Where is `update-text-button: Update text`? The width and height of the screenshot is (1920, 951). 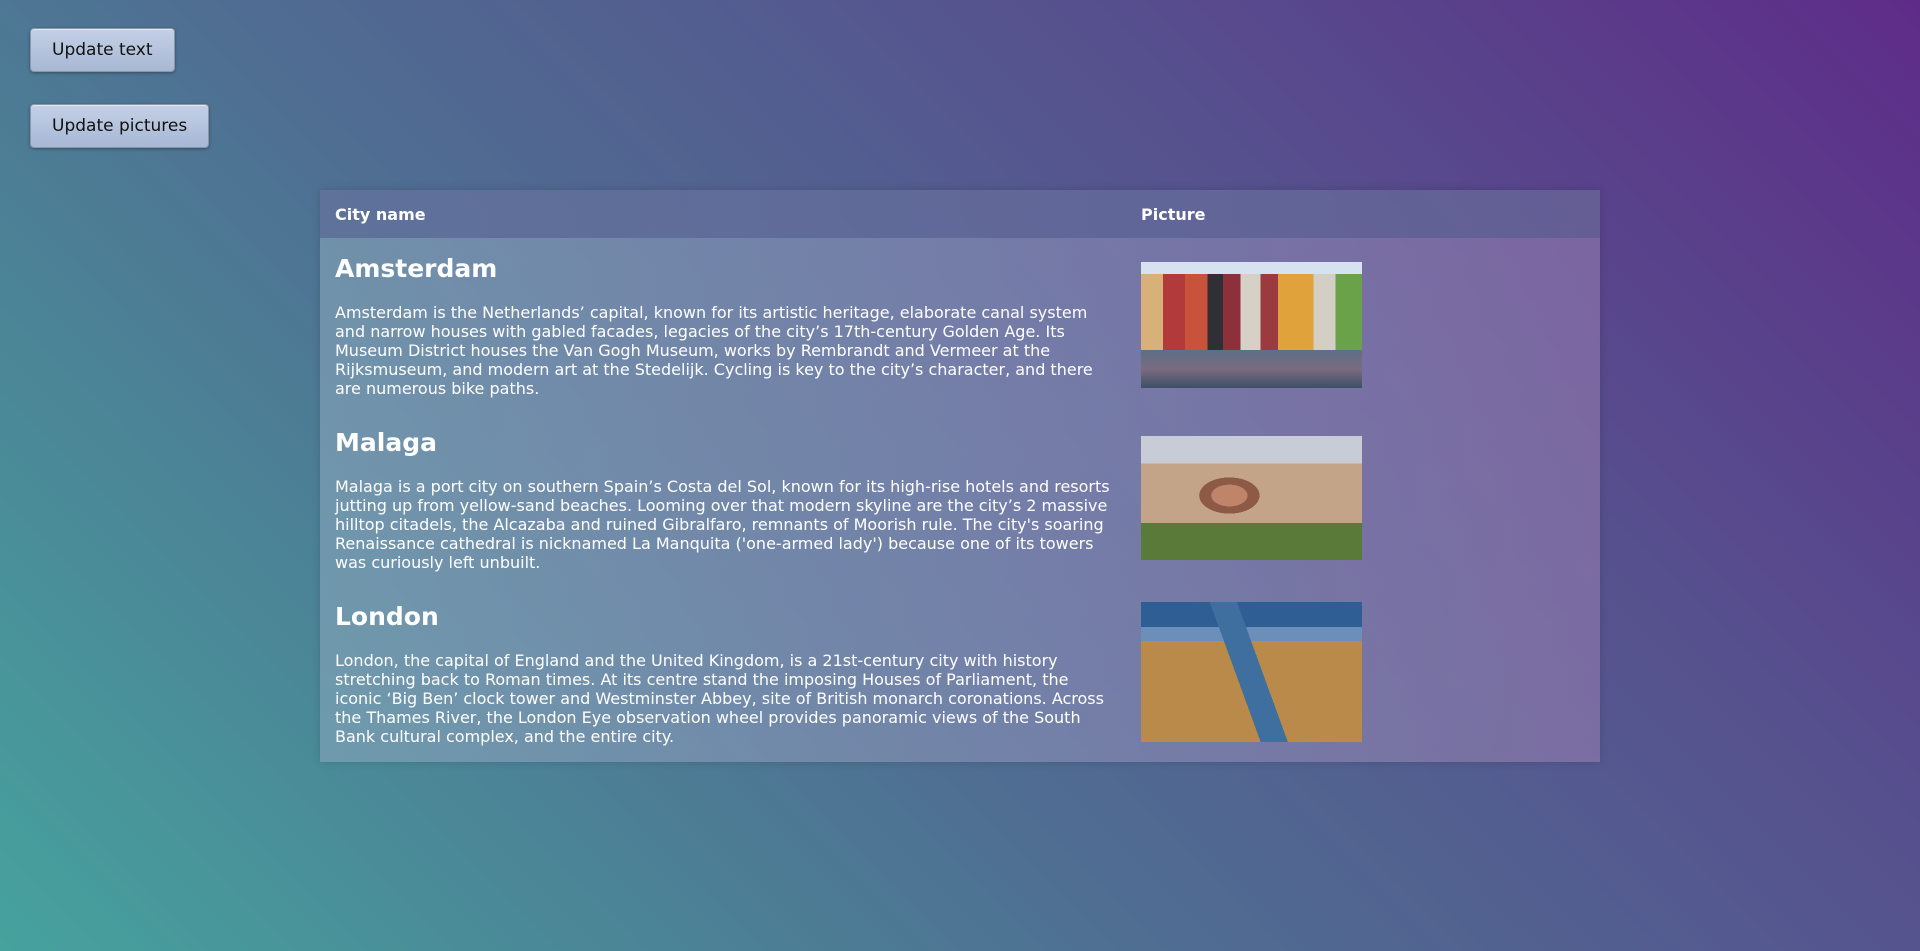 update-text-button: Update text is located at coordinates (102, 50).